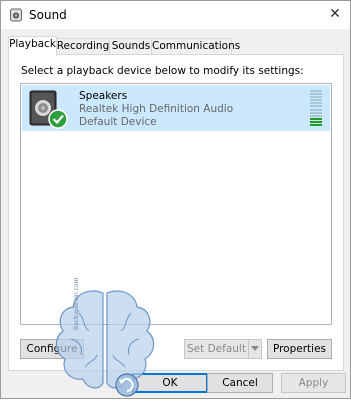 This screenshot has height=403, width=351. Describe the element at coordinates (170, 383) in the screenshot. I see `ok-button: OK` at that location.